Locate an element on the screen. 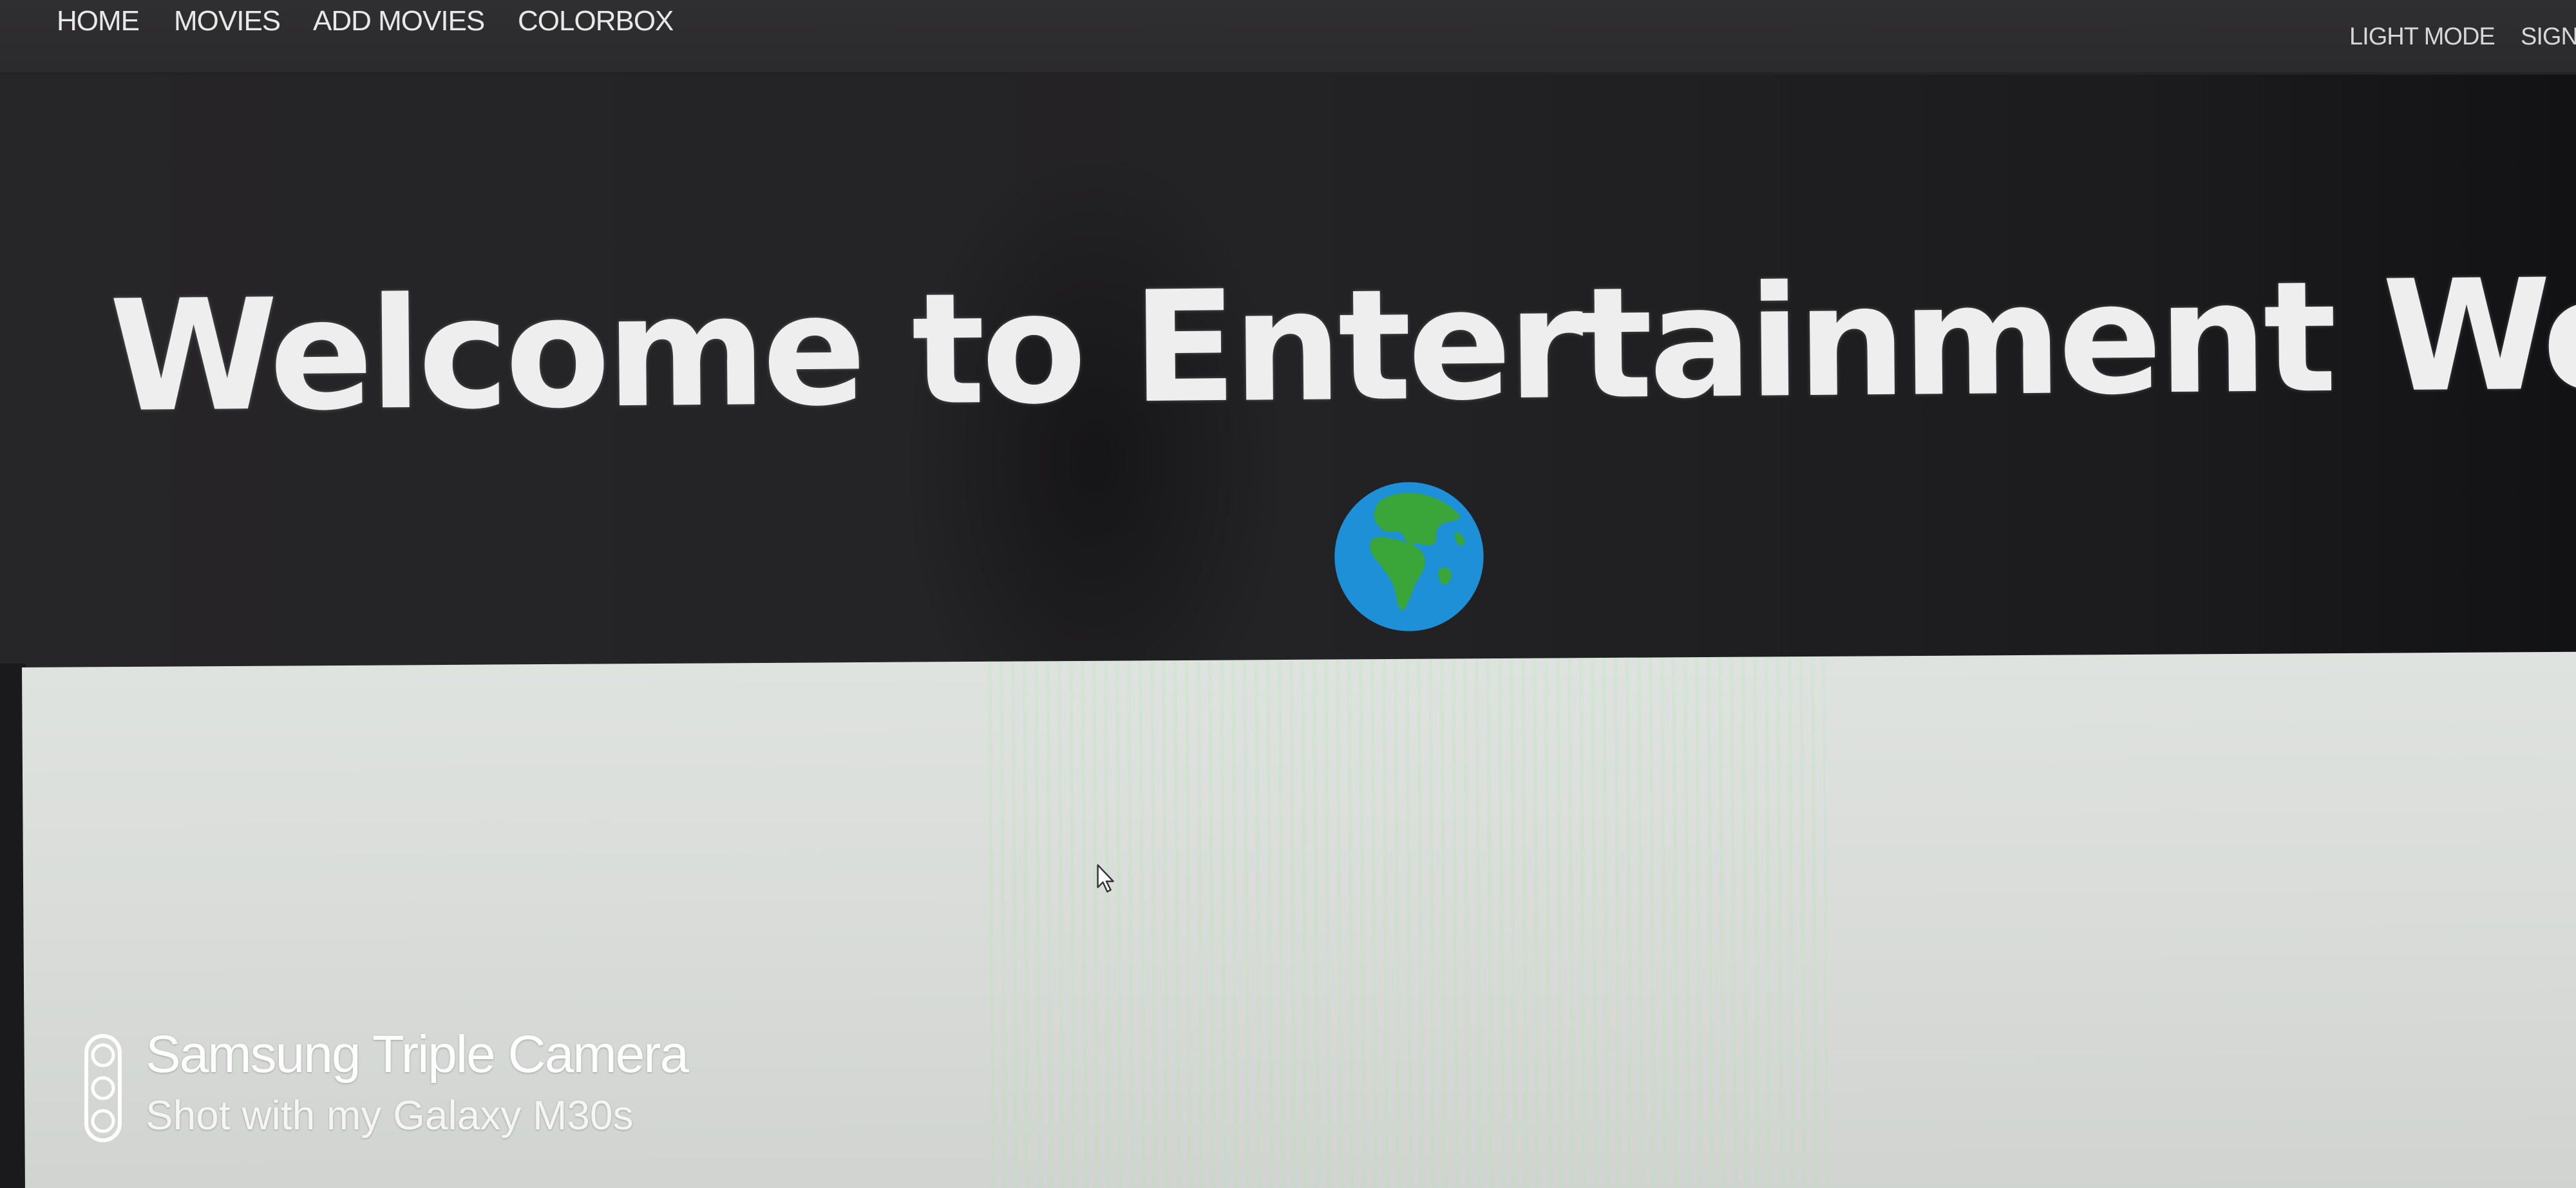  globe-icon is located at coordinates (1409, 556).